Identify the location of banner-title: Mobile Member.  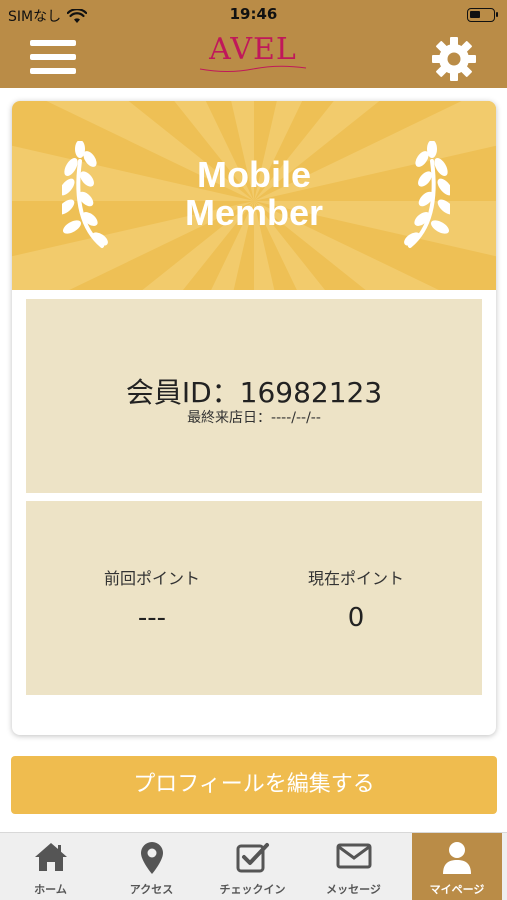
(254, 194).